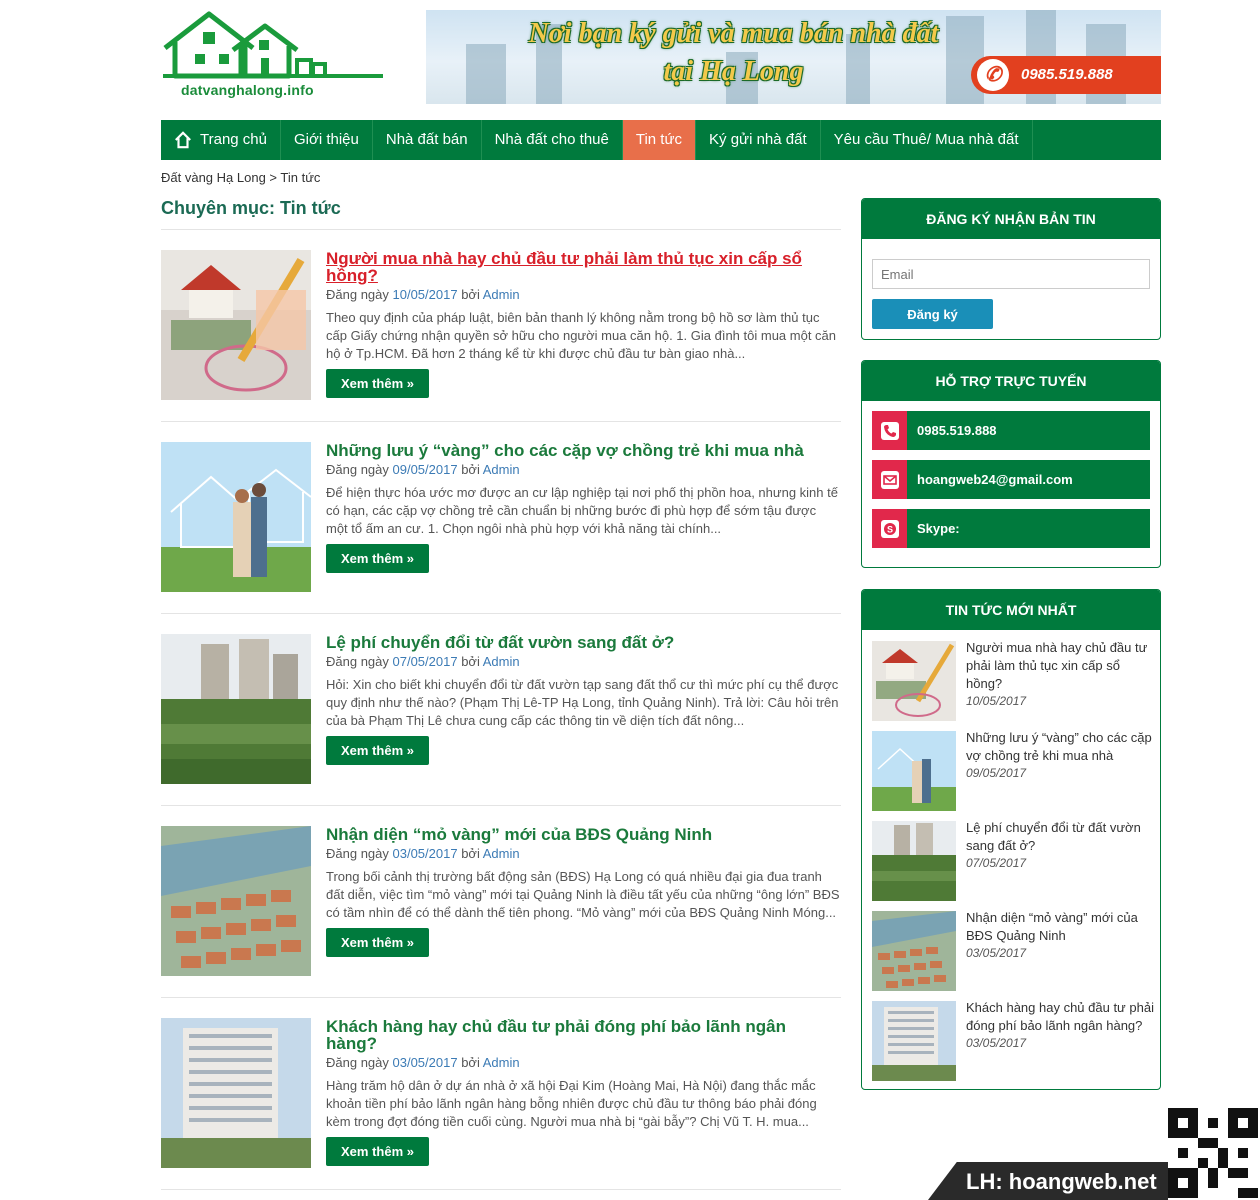 This screenshot has height=1200, width=1260. Describe the element at coordinates (1011, 528) in the screenshot. I see `support-skype: S Skype:` at that location.